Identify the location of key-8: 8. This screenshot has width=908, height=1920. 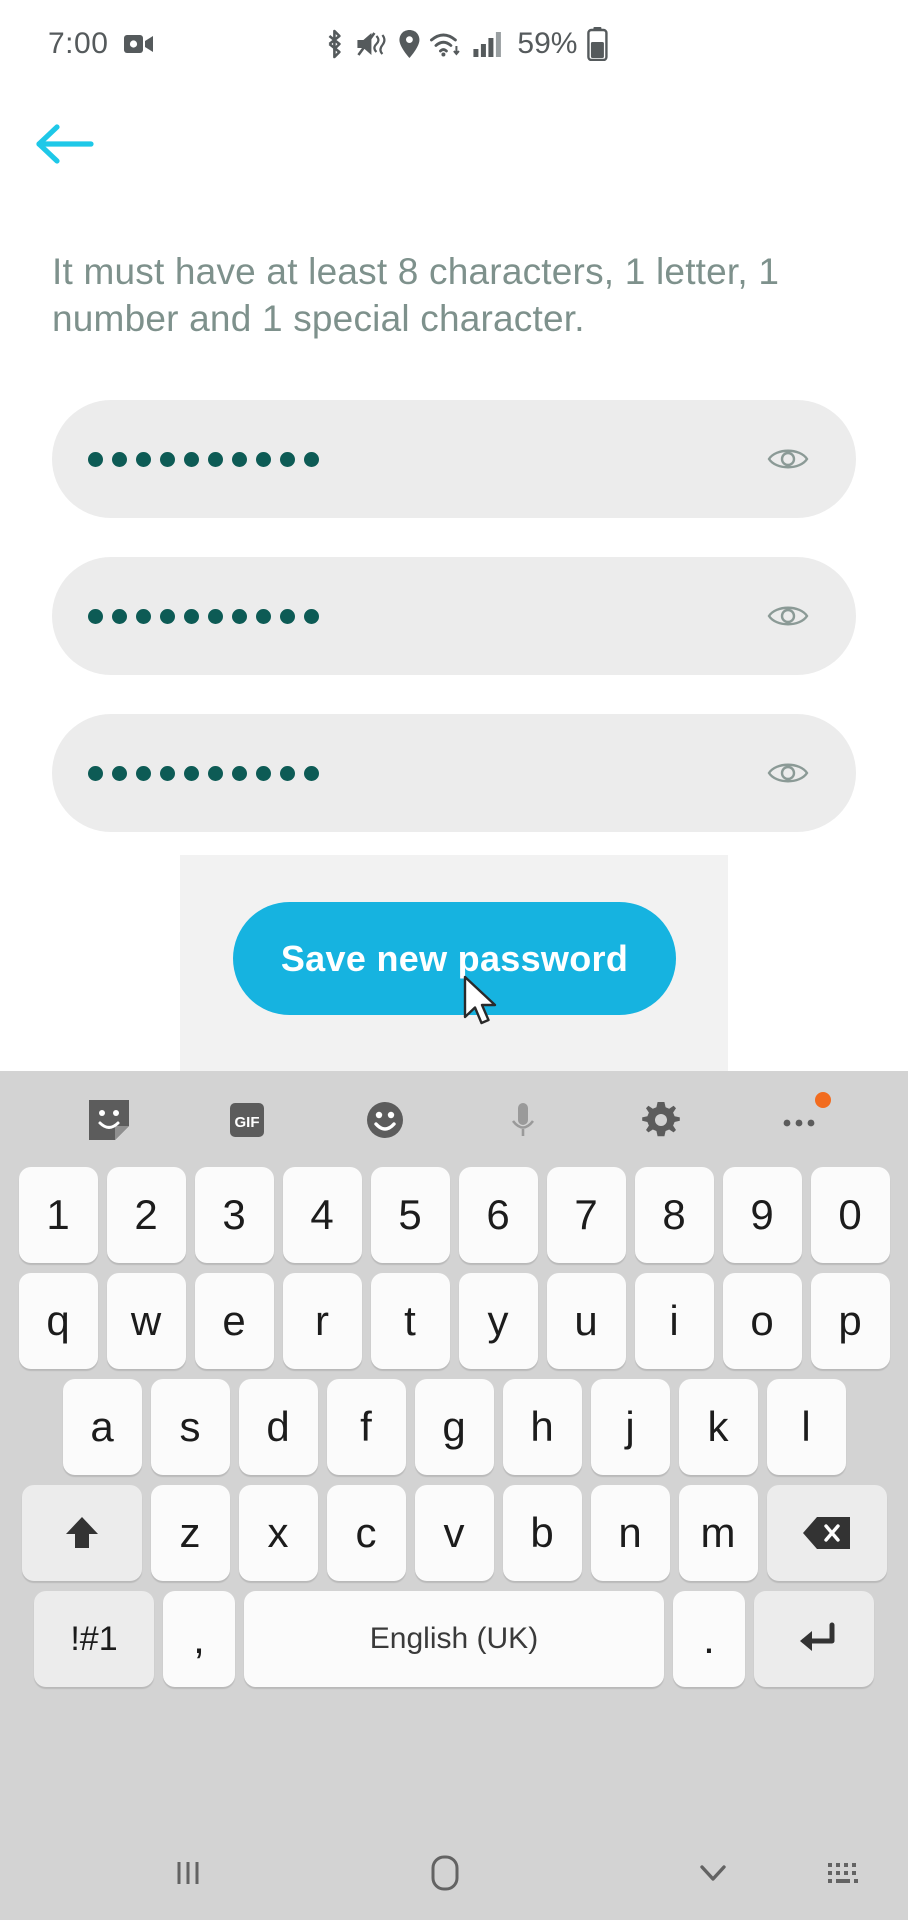
(674, 1215).